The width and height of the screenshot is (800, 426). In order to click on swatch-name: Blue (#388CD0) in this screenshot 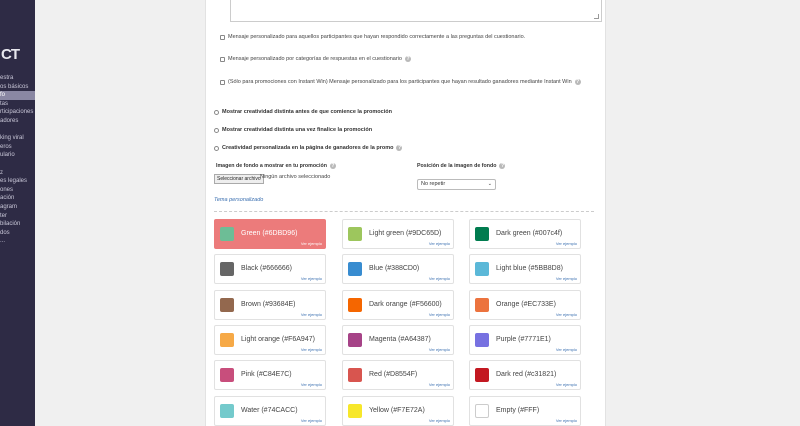, I will do `click(394, 269)`.